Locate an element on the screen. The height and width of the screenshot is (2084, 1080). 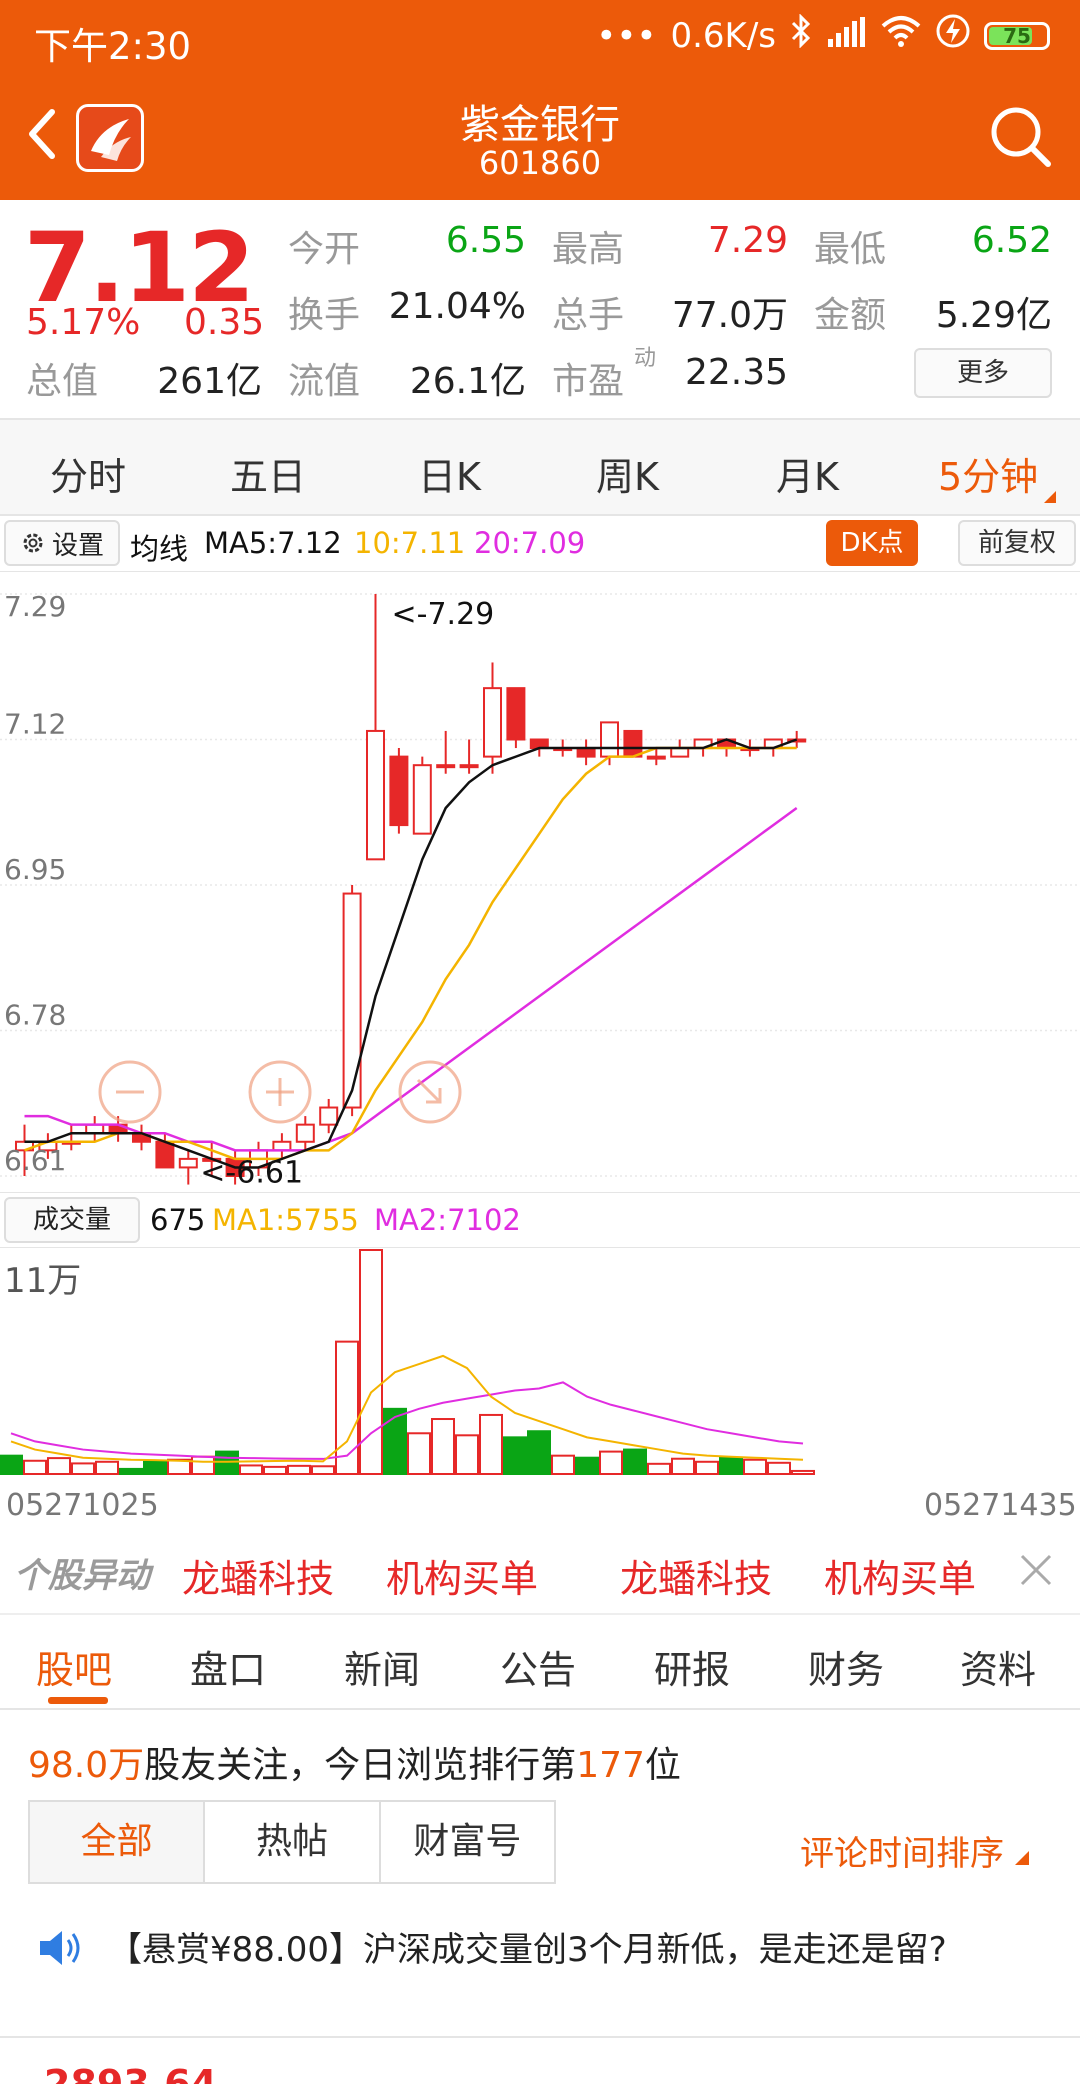
tab-forum: 股吧 is located at coordinates (74, 1666).